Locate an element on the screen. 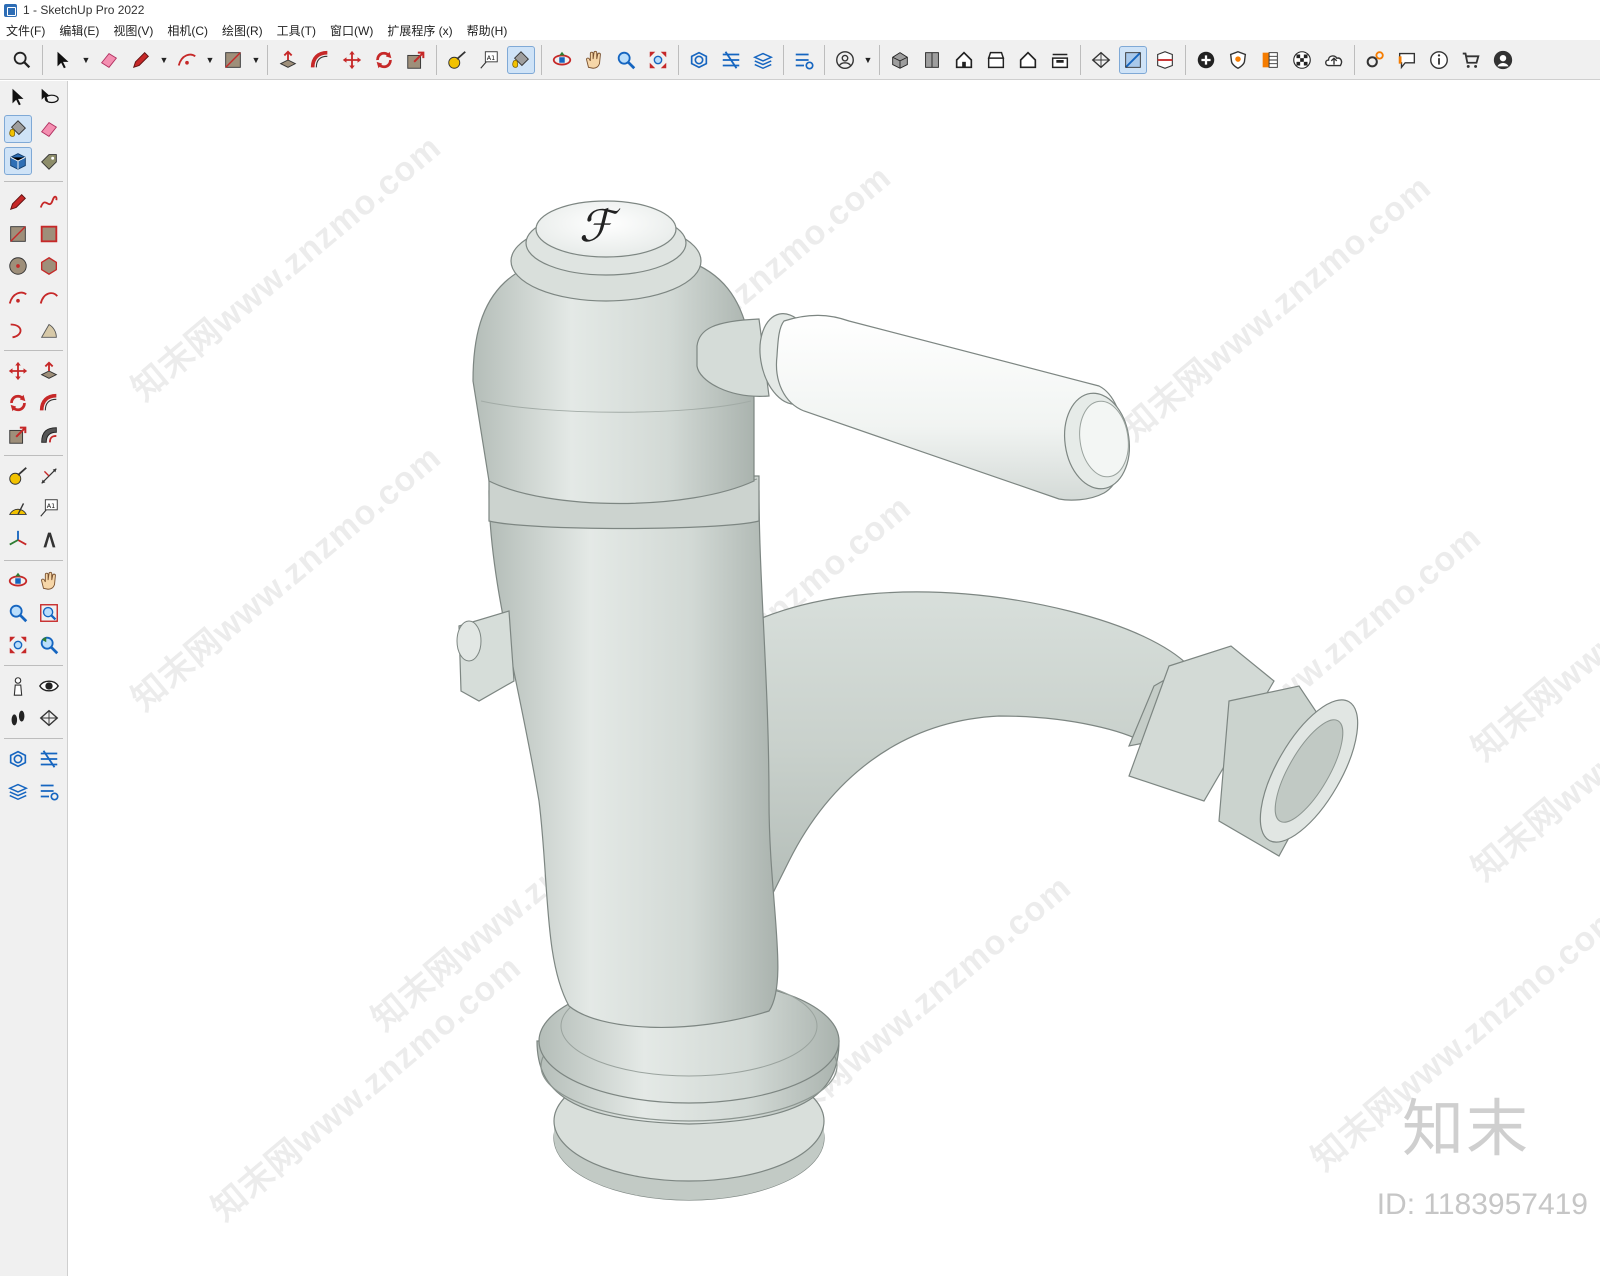  two-point-arc-icon is located at coordinates (49, 298).